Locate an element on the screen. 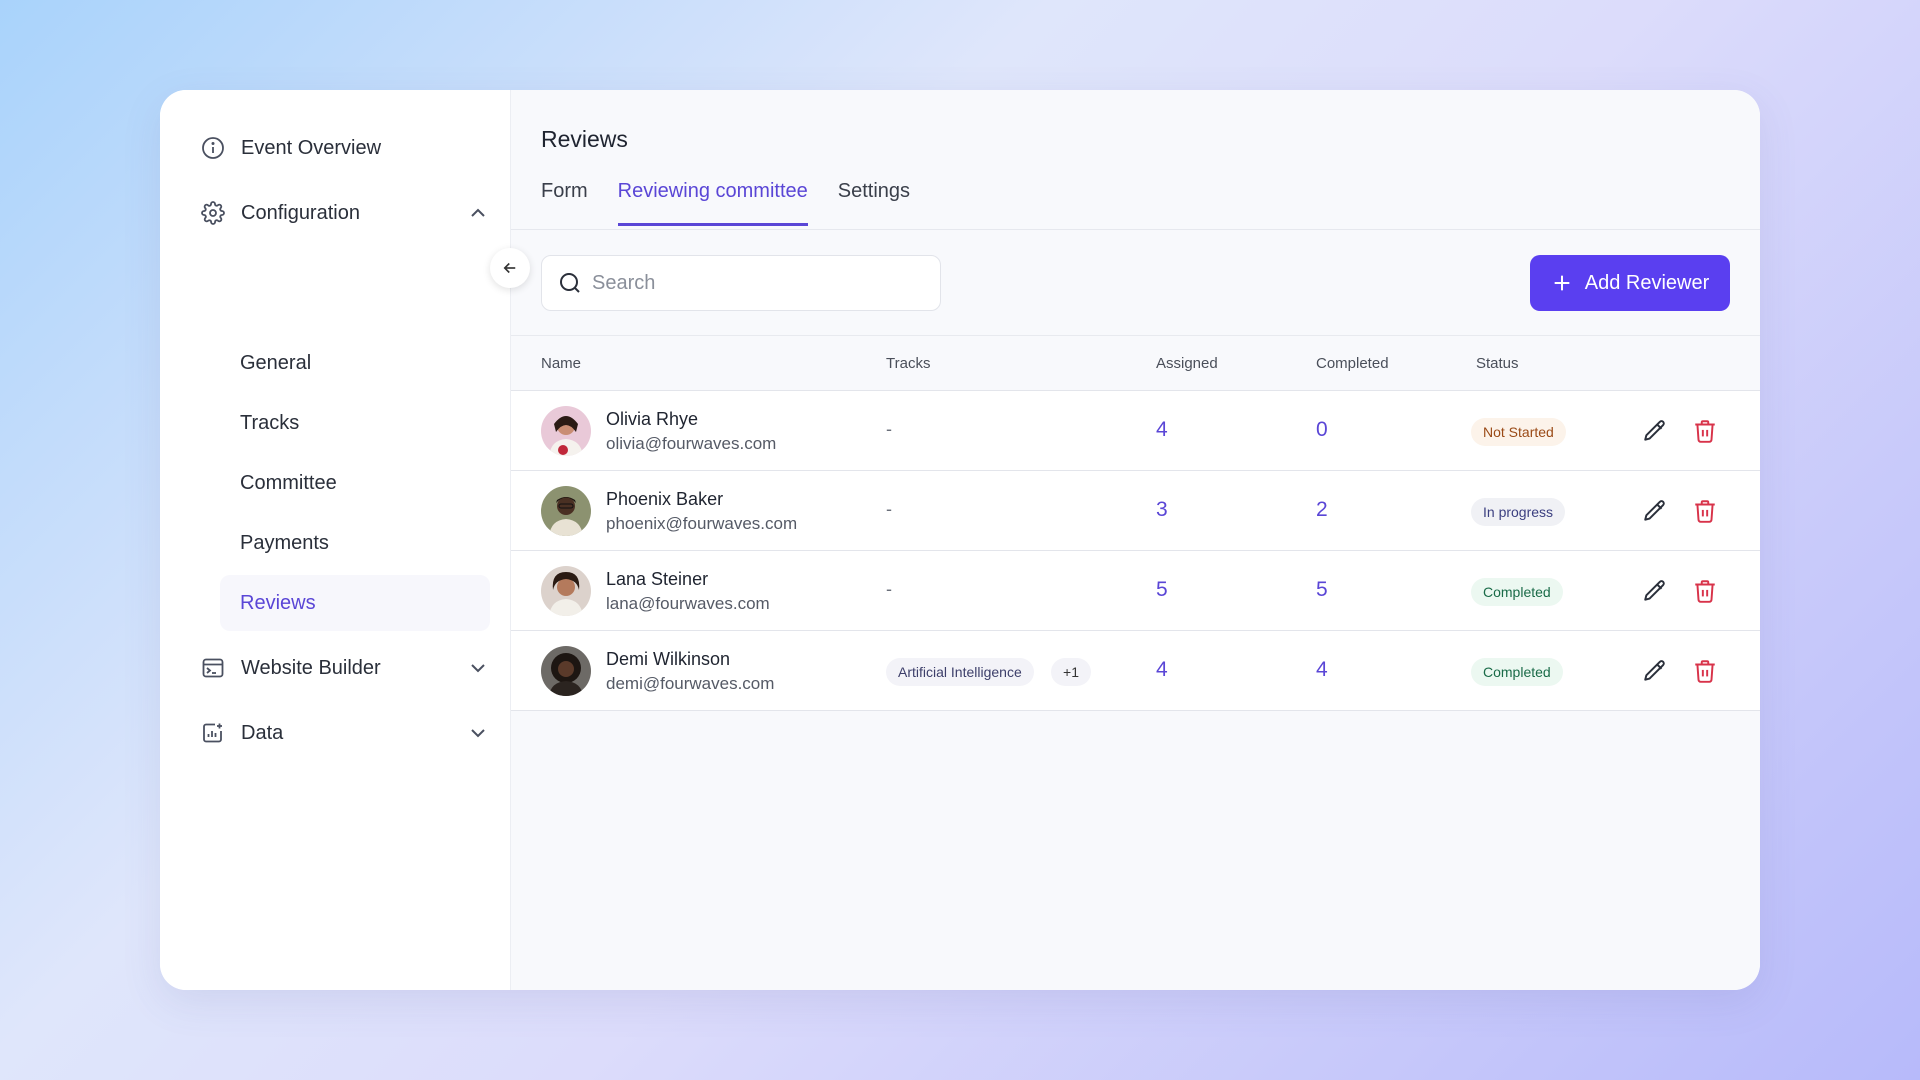 Image resolution: width=1920 pixels, height=1080 pixels. reviewer-email: olivia@fourwaves.com is located at coordinates (691, 443).